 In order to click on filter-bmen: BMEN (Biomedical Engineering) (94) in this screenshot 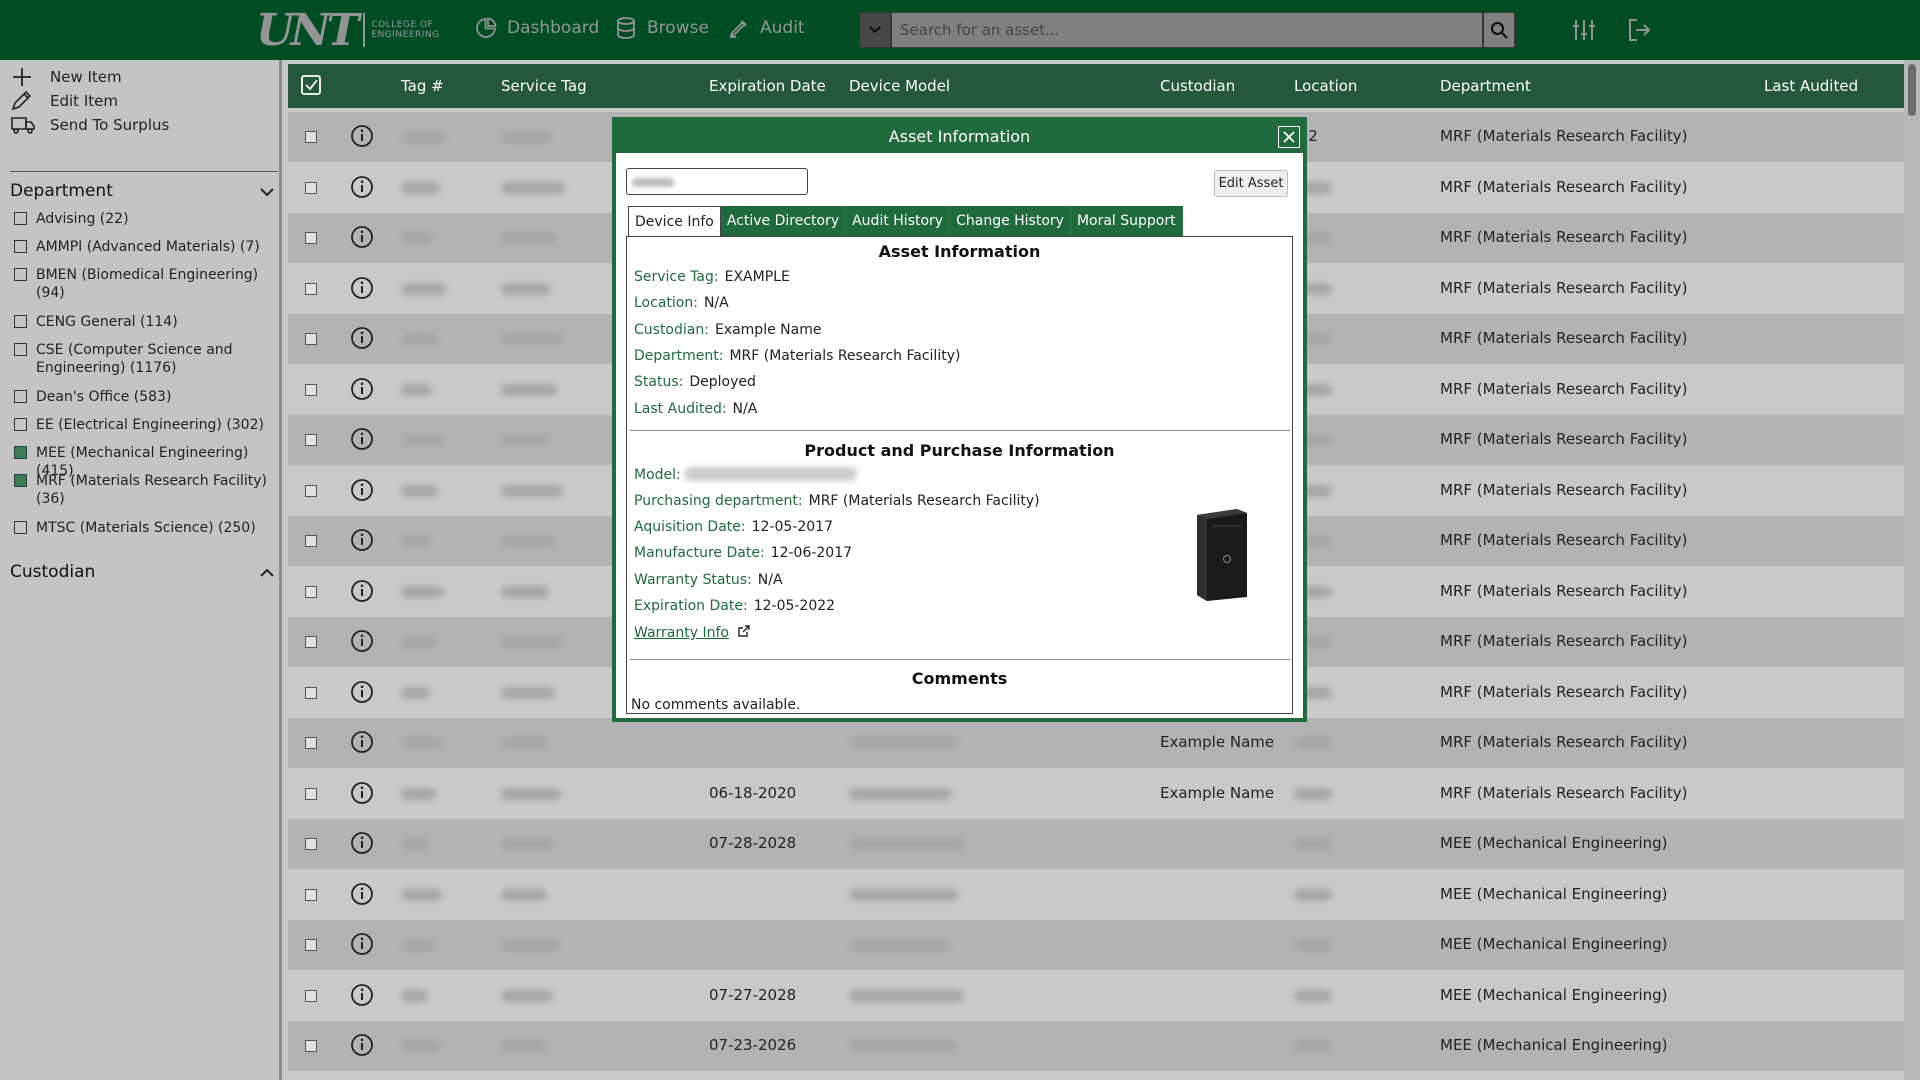, I will do `click(145, 284)`.